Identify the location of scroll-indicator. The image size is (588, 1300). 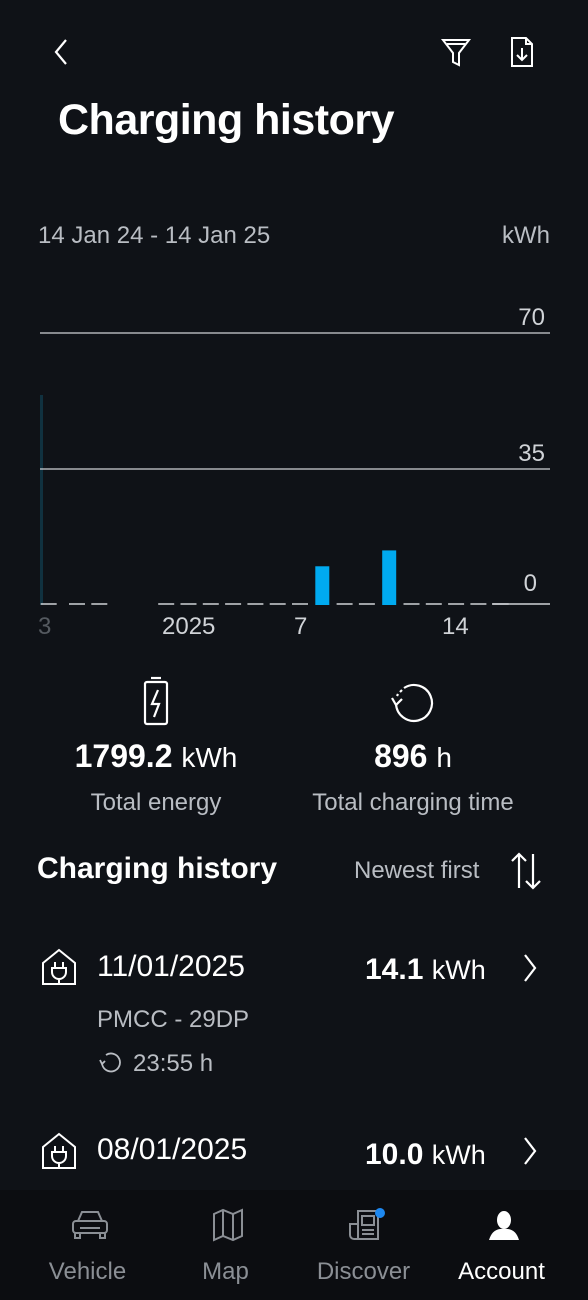
(41, 500).